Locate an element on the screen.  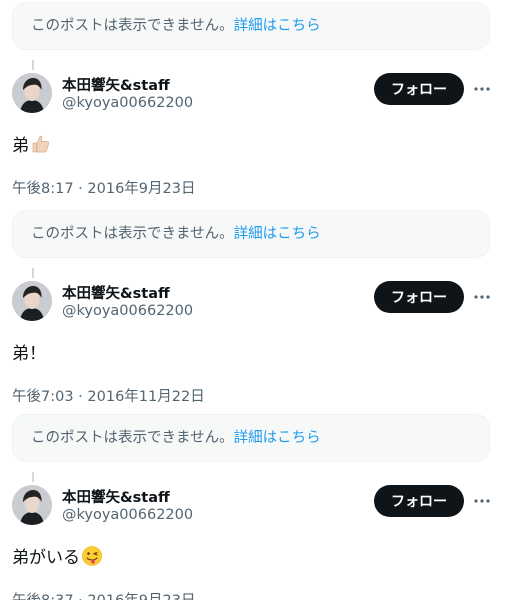
post-text: 弟がいる is located at coordinates (46, 558).